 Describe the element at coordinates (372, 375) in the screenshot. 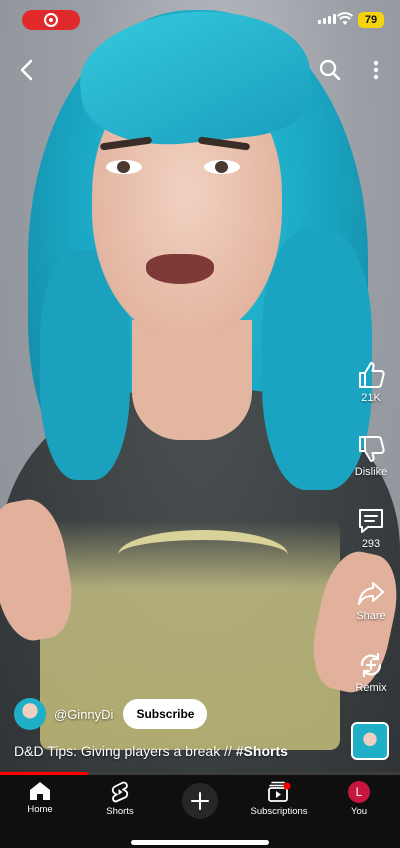

I see `thumbs-up-icon` at that location.